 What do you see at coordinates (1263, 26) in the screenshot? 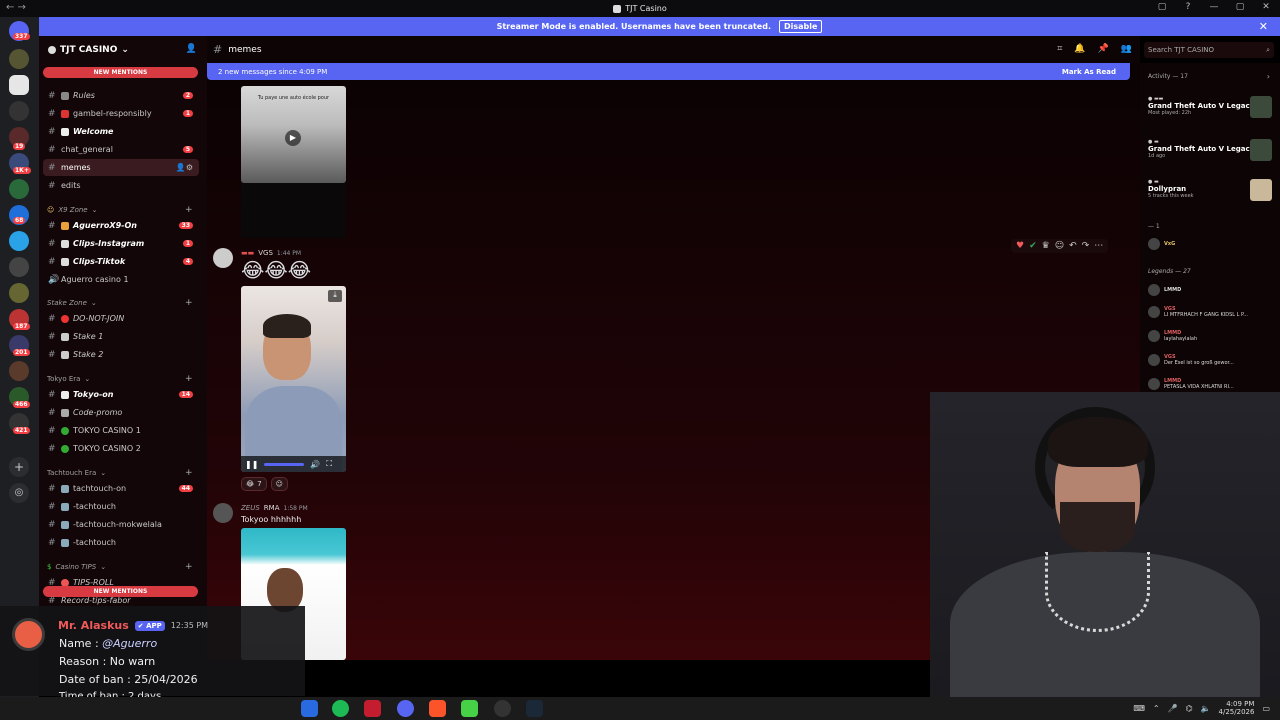
I see `close-banner-icon: ✕` at bounding box center [1263, 26].